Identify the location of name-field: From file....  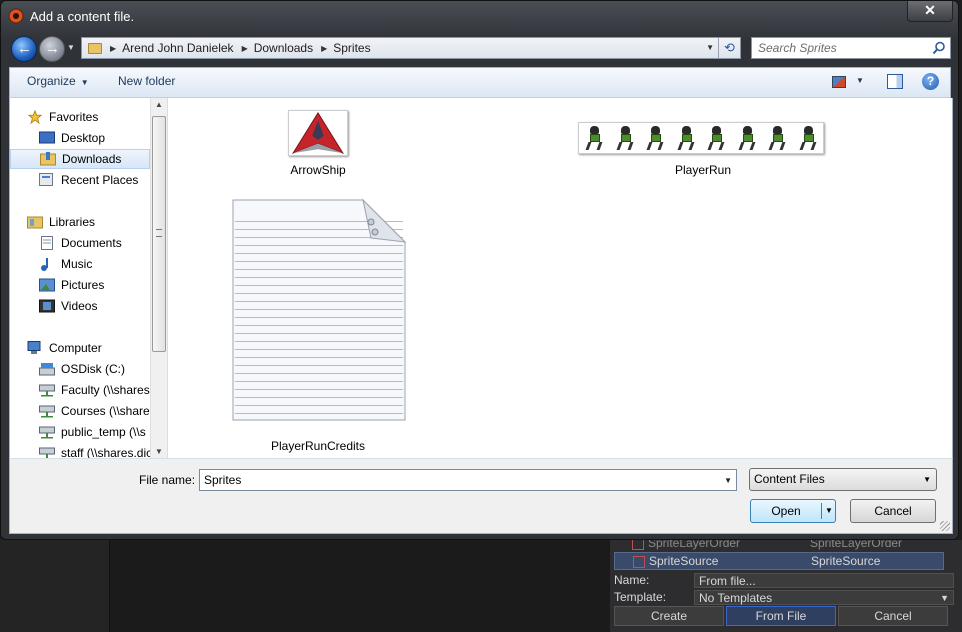
(824, 580).